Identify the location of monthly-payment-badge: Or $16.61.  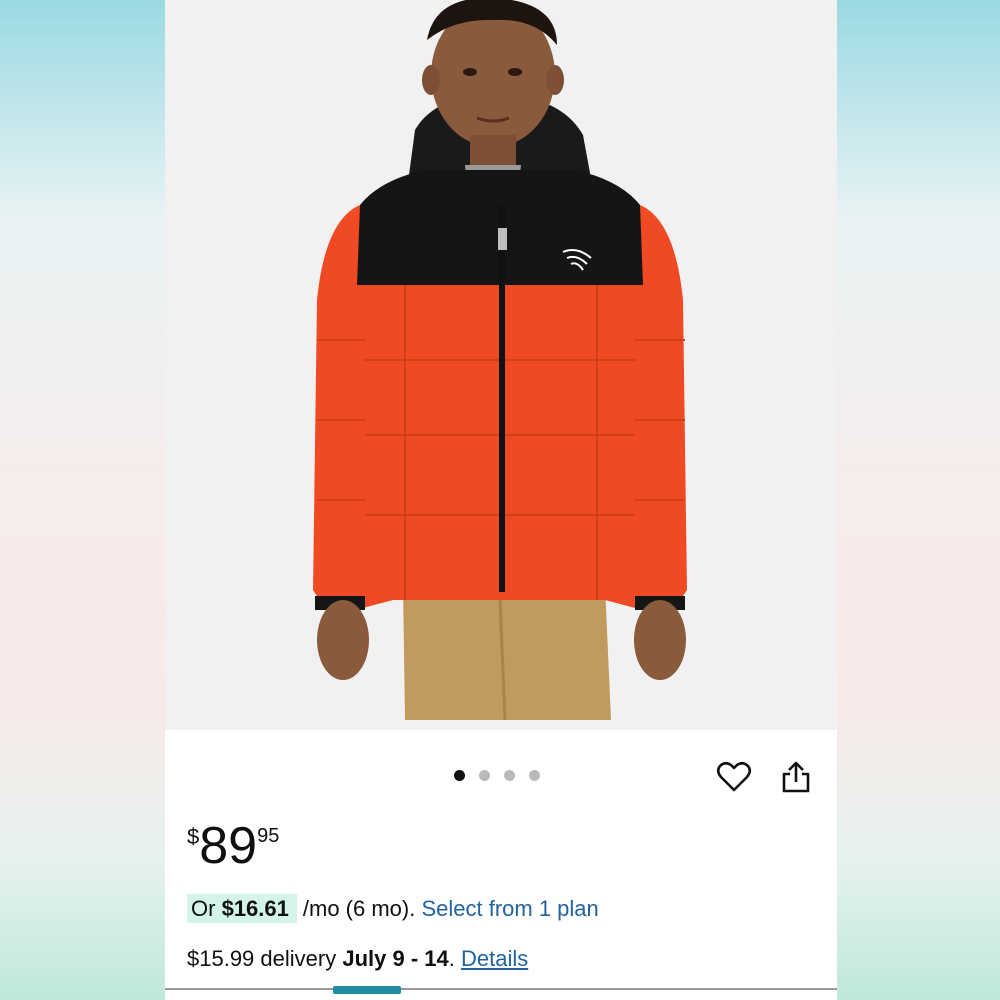
(242, 908).